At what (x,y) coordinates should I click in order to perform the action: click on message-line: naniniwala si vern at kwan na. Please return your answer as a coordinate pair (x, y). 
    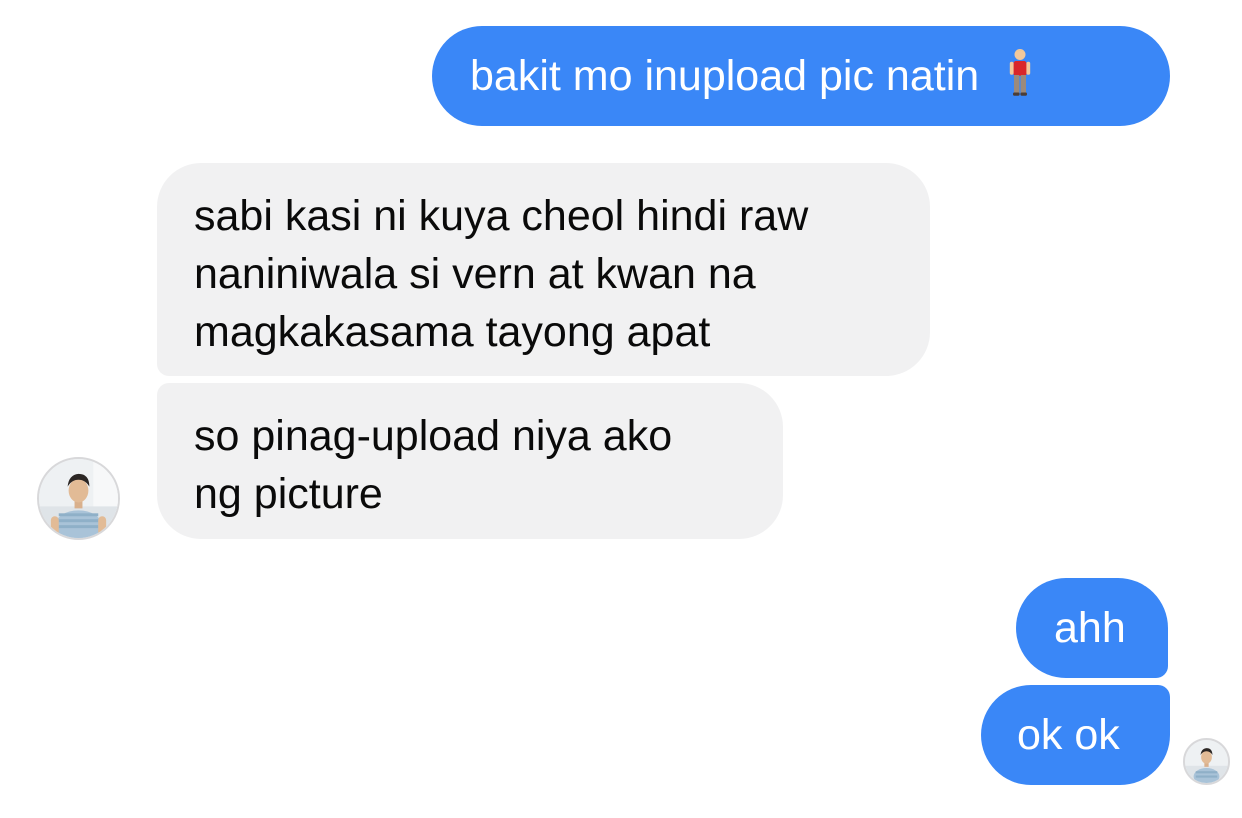
    Looking at the image, I should click on (475, 274).